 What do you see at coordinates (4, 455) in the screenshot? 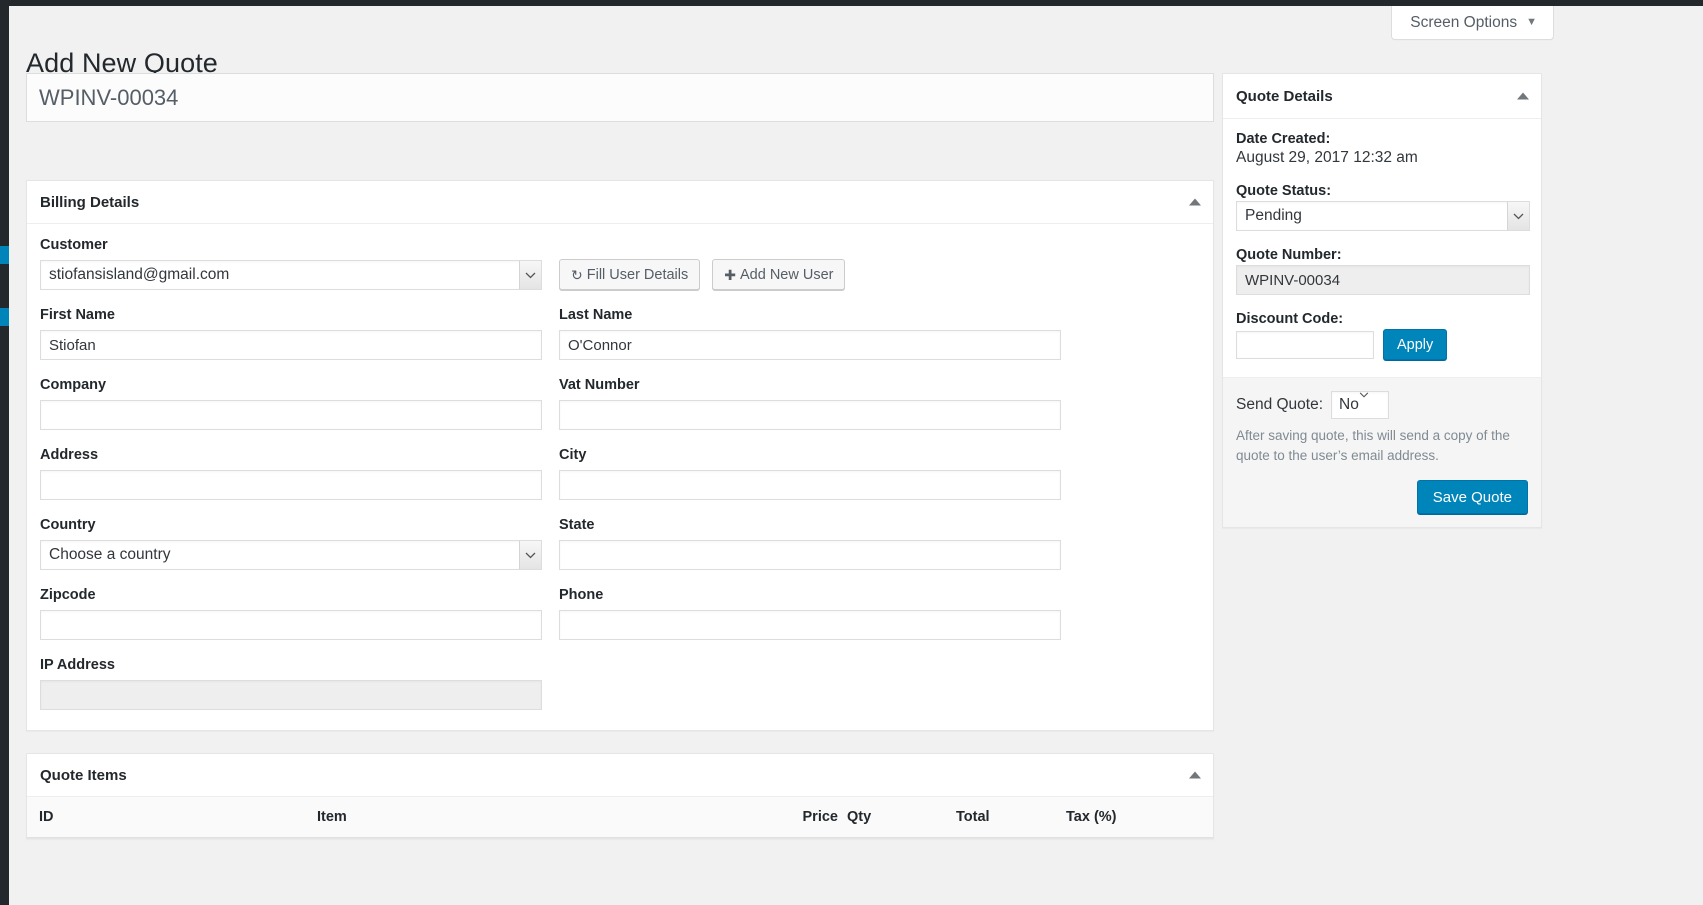
I see `admin-sidebar-menu` at bounding box center [4, 455].